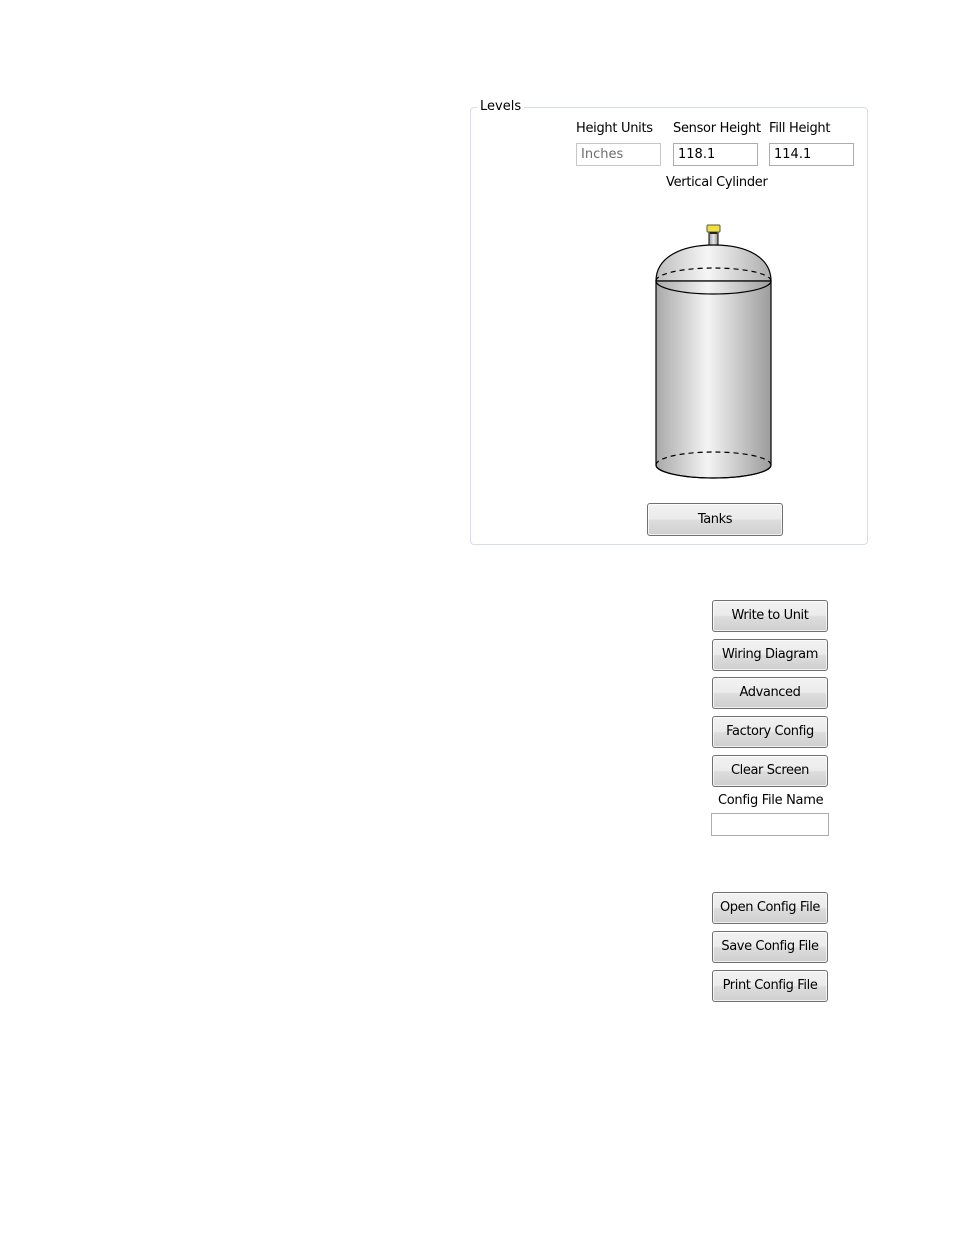  What do you see at coordinates (811, 154) in the screenshot?
I see `fill-height-field` at bounding box center [811, 154].